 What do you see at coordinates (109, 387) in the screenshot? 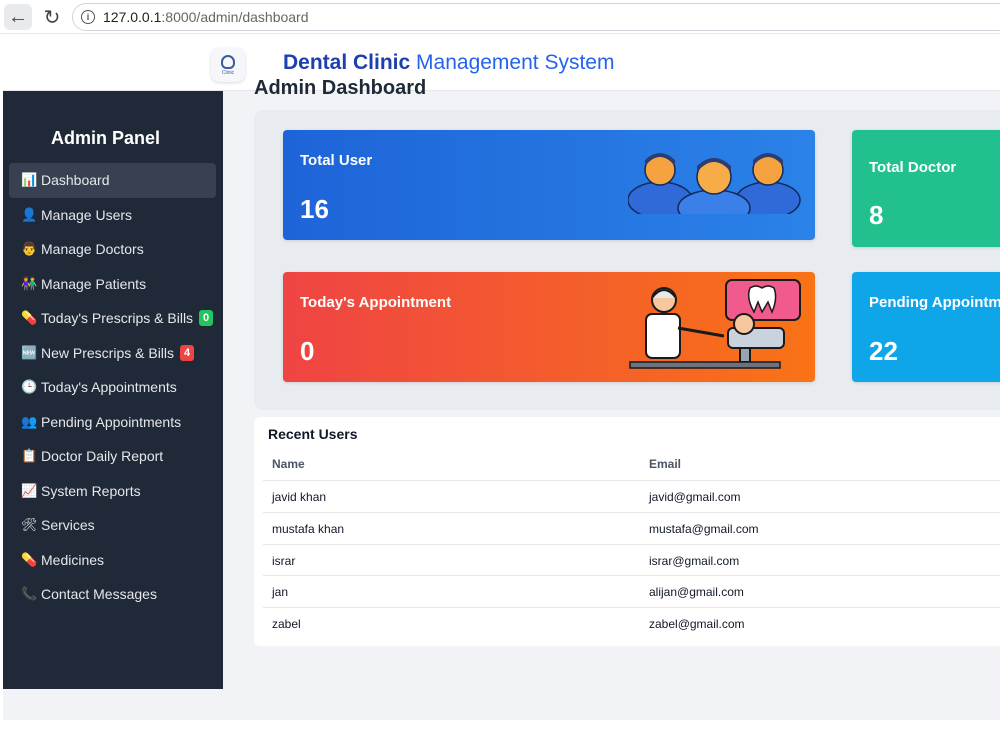
I see `sidebar-item-label: Today's Appointments` at bounding box center [109, 387].